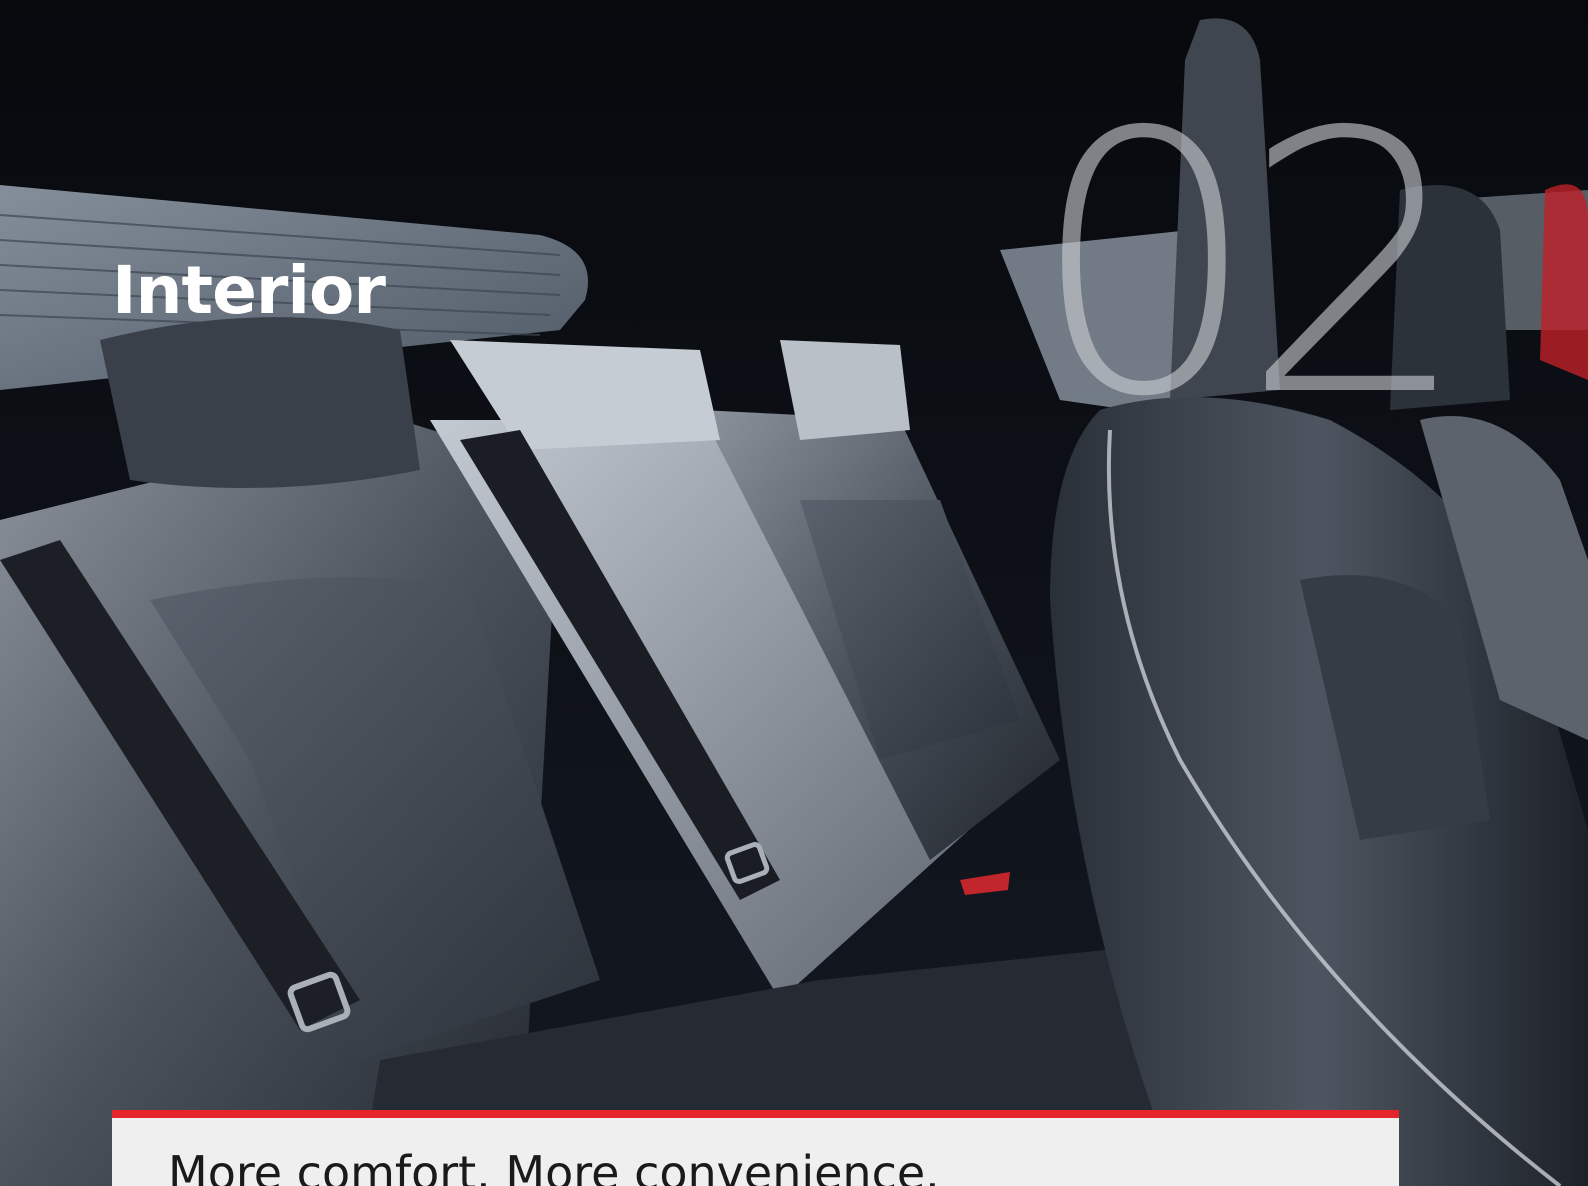 The image size is (1588, 1186). Describe the element at coordinates (1250, 265) in the screenshot. I see `section-number: 02` at that location.